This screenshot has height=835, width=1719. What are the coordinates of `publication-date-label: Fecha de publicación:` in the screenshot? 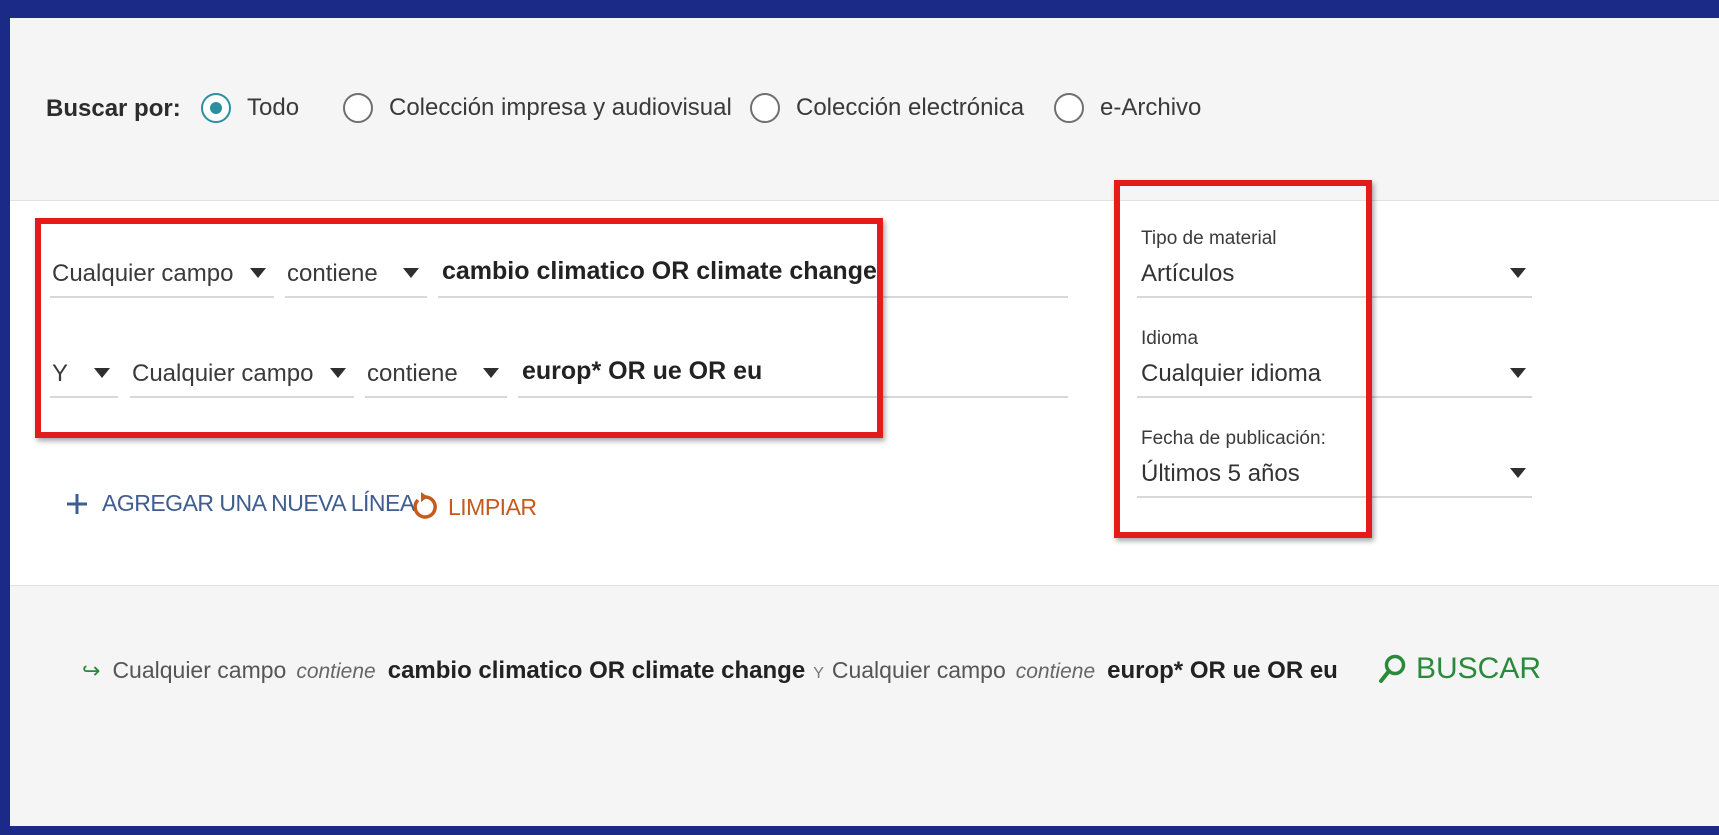 It's located at (1233, 438).